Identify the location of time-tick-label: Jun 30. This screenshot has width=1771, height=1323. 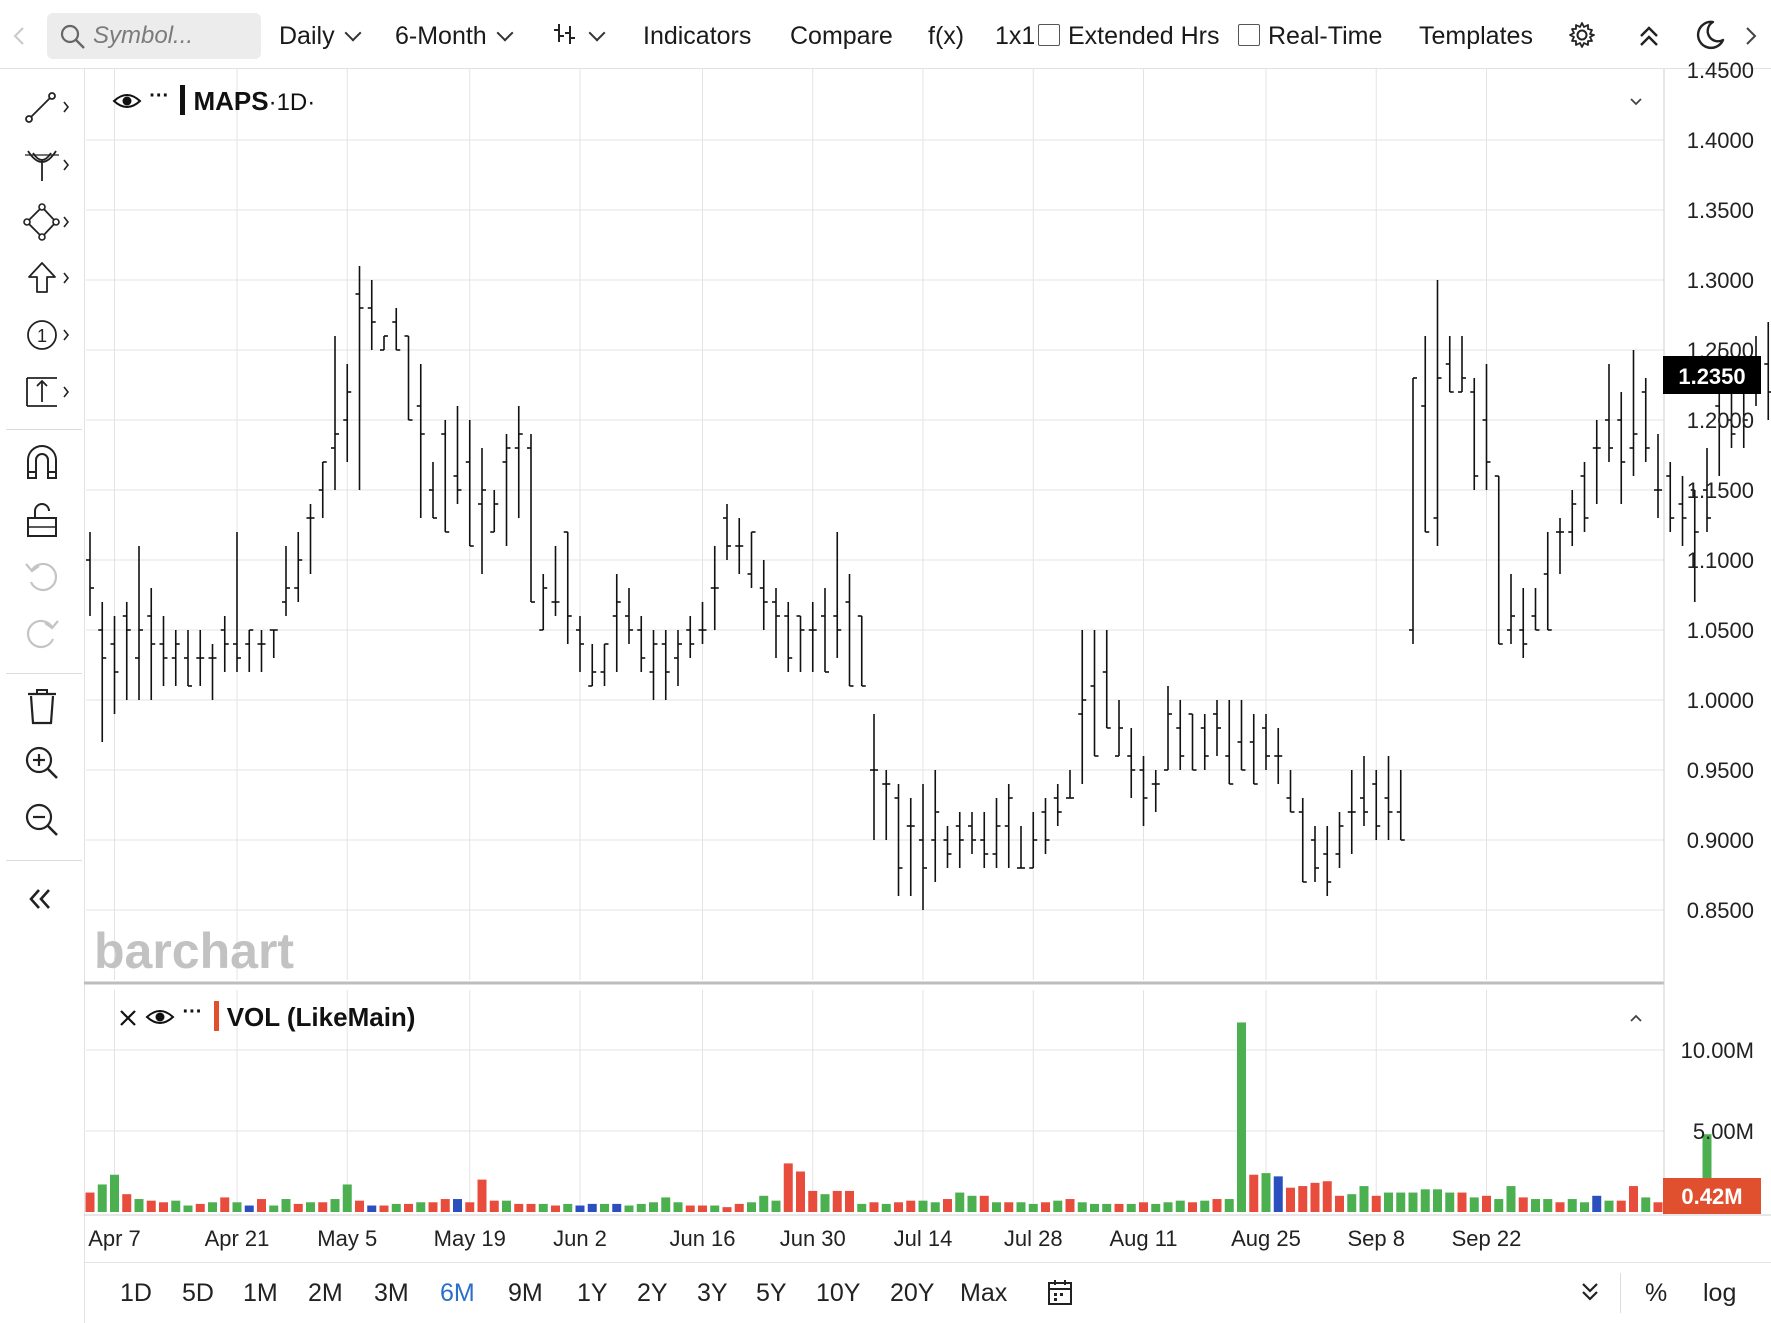
(813, 1238).